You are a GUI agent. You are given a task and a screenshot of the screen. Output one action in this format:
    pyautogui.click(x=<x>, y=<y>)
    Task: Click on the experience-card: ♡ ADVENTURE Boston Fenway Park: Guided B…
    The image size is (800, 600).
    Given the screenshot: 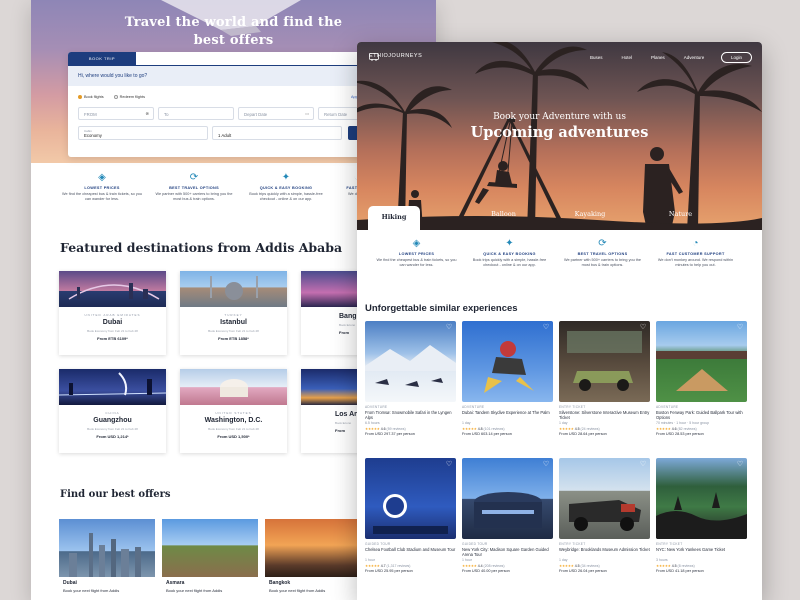 What is the action you would take?
    pyautogui.click(x=701, y=387)
    